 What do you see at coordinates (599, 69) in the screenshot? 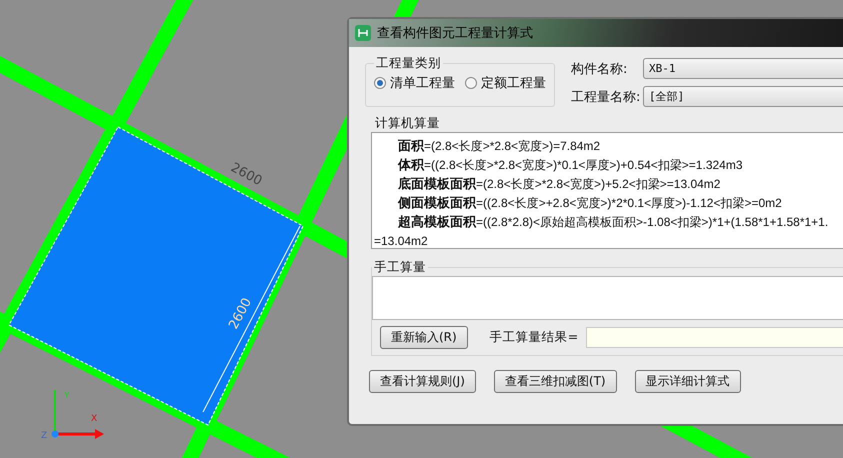
I see `field-label: 构件名称:` at bounding box center [599, 69].